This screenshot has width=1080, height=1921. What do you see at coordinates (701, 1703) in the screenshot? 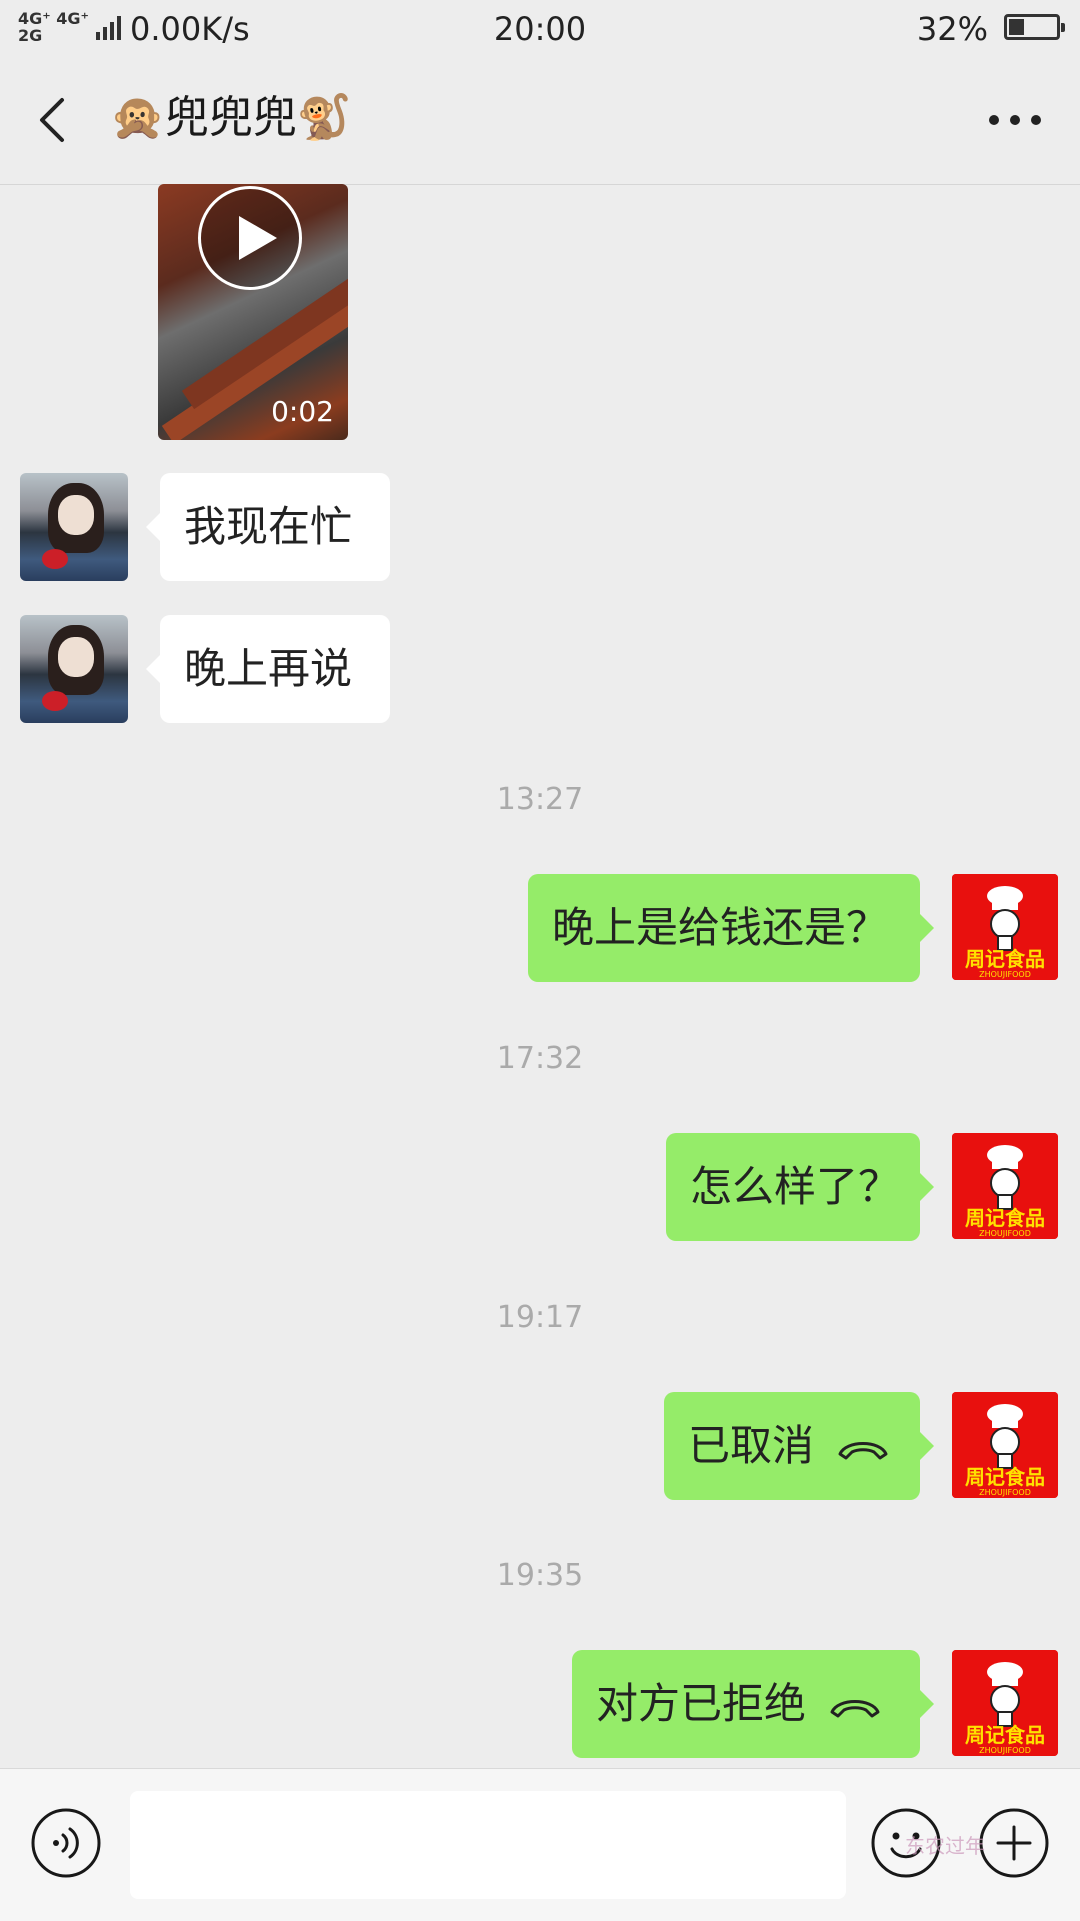
I see `call-status-text: 对方已拒绝` at bounding box center [701, 1703].